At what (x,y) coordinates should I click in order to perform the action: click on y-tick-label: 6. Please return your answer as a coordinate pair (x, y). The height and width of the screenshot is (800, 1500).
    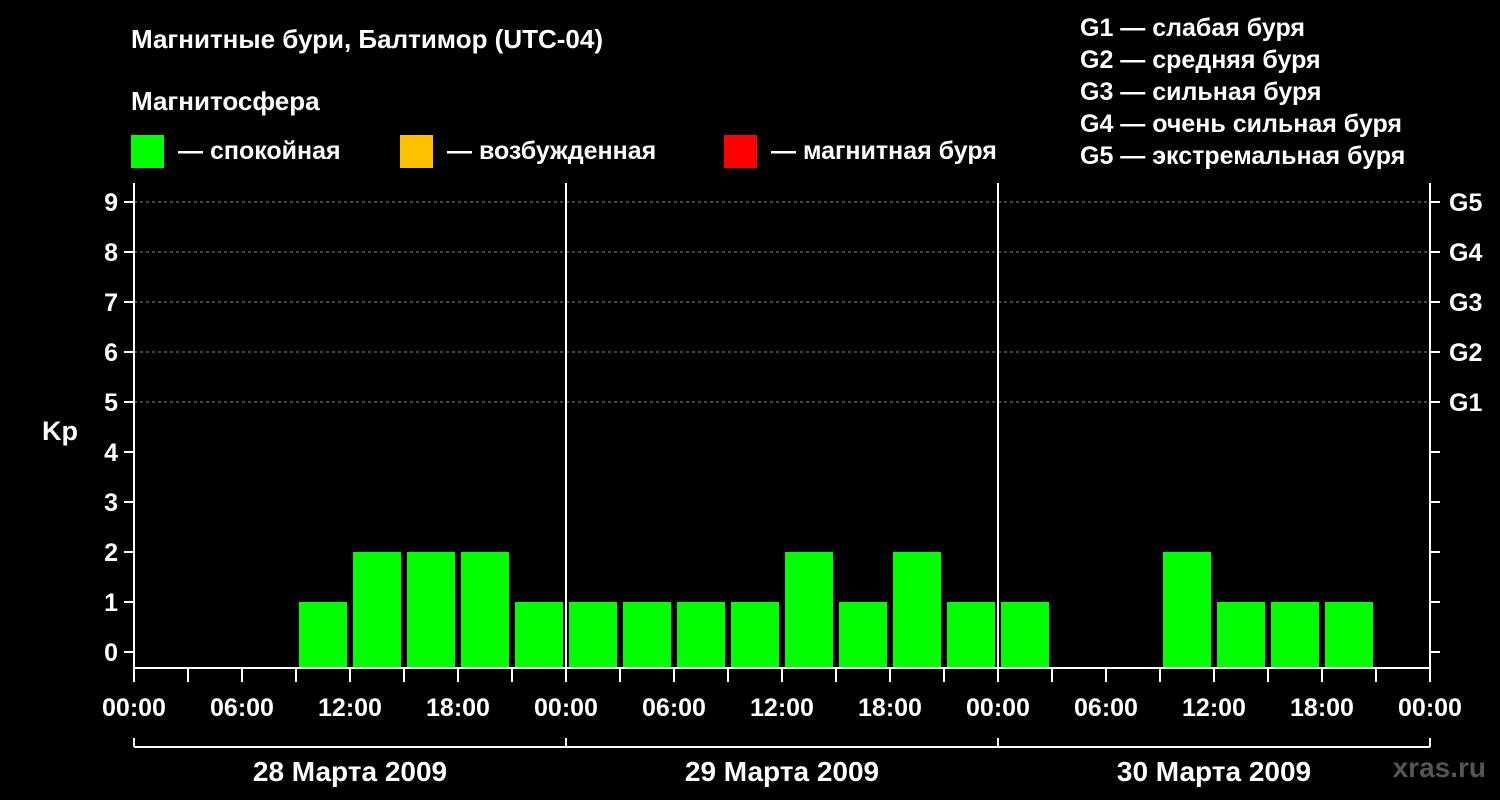
    Looking at the image, I should click on (111, 353).